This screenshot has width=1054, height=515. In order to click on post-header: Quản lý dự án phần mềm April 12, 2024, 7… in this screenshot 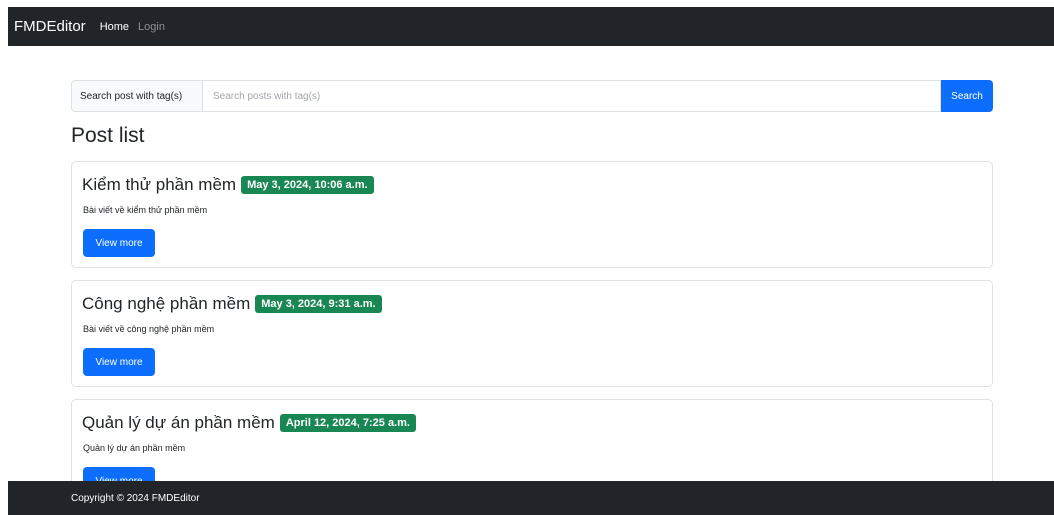, I will do `click(249, 423)`.